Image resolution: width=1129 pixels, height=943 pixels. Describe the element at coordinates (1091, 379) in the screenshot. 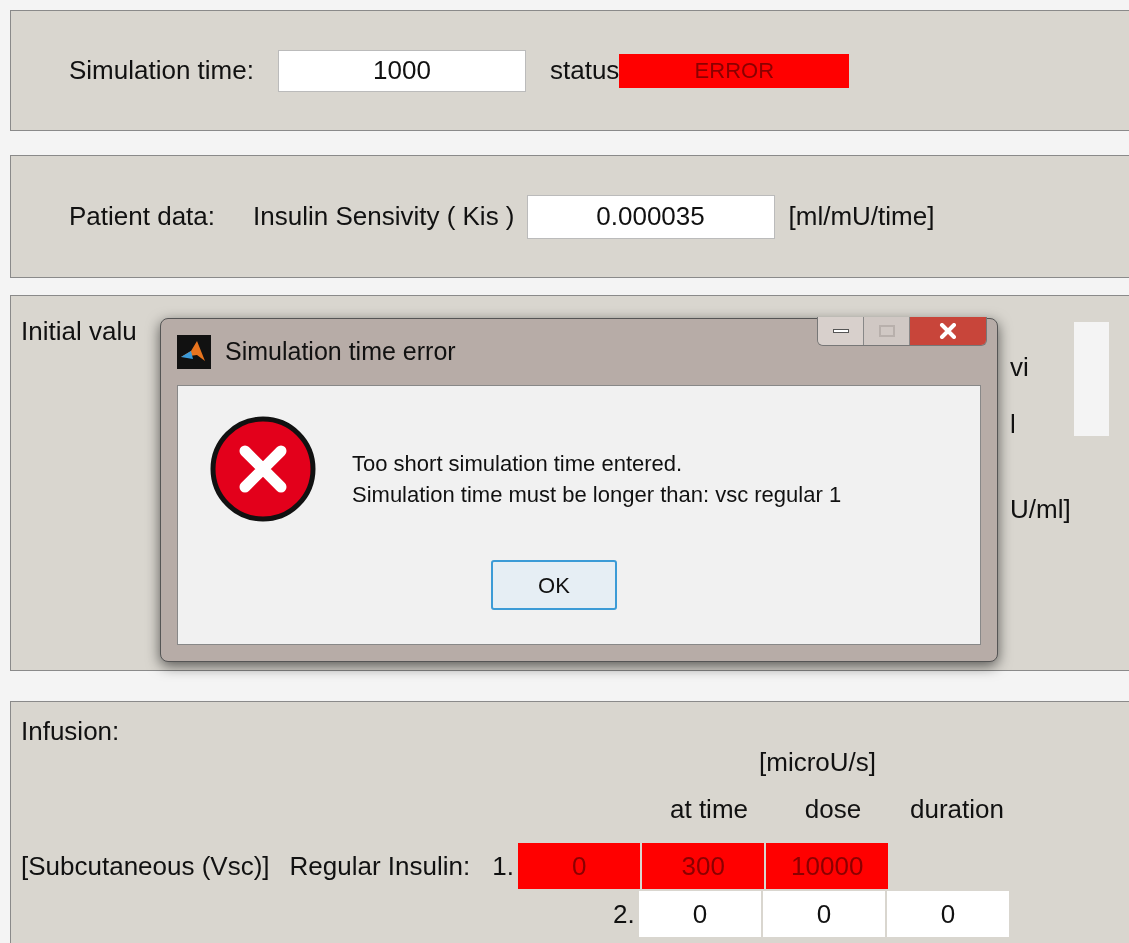

I see `input-field` at that location.